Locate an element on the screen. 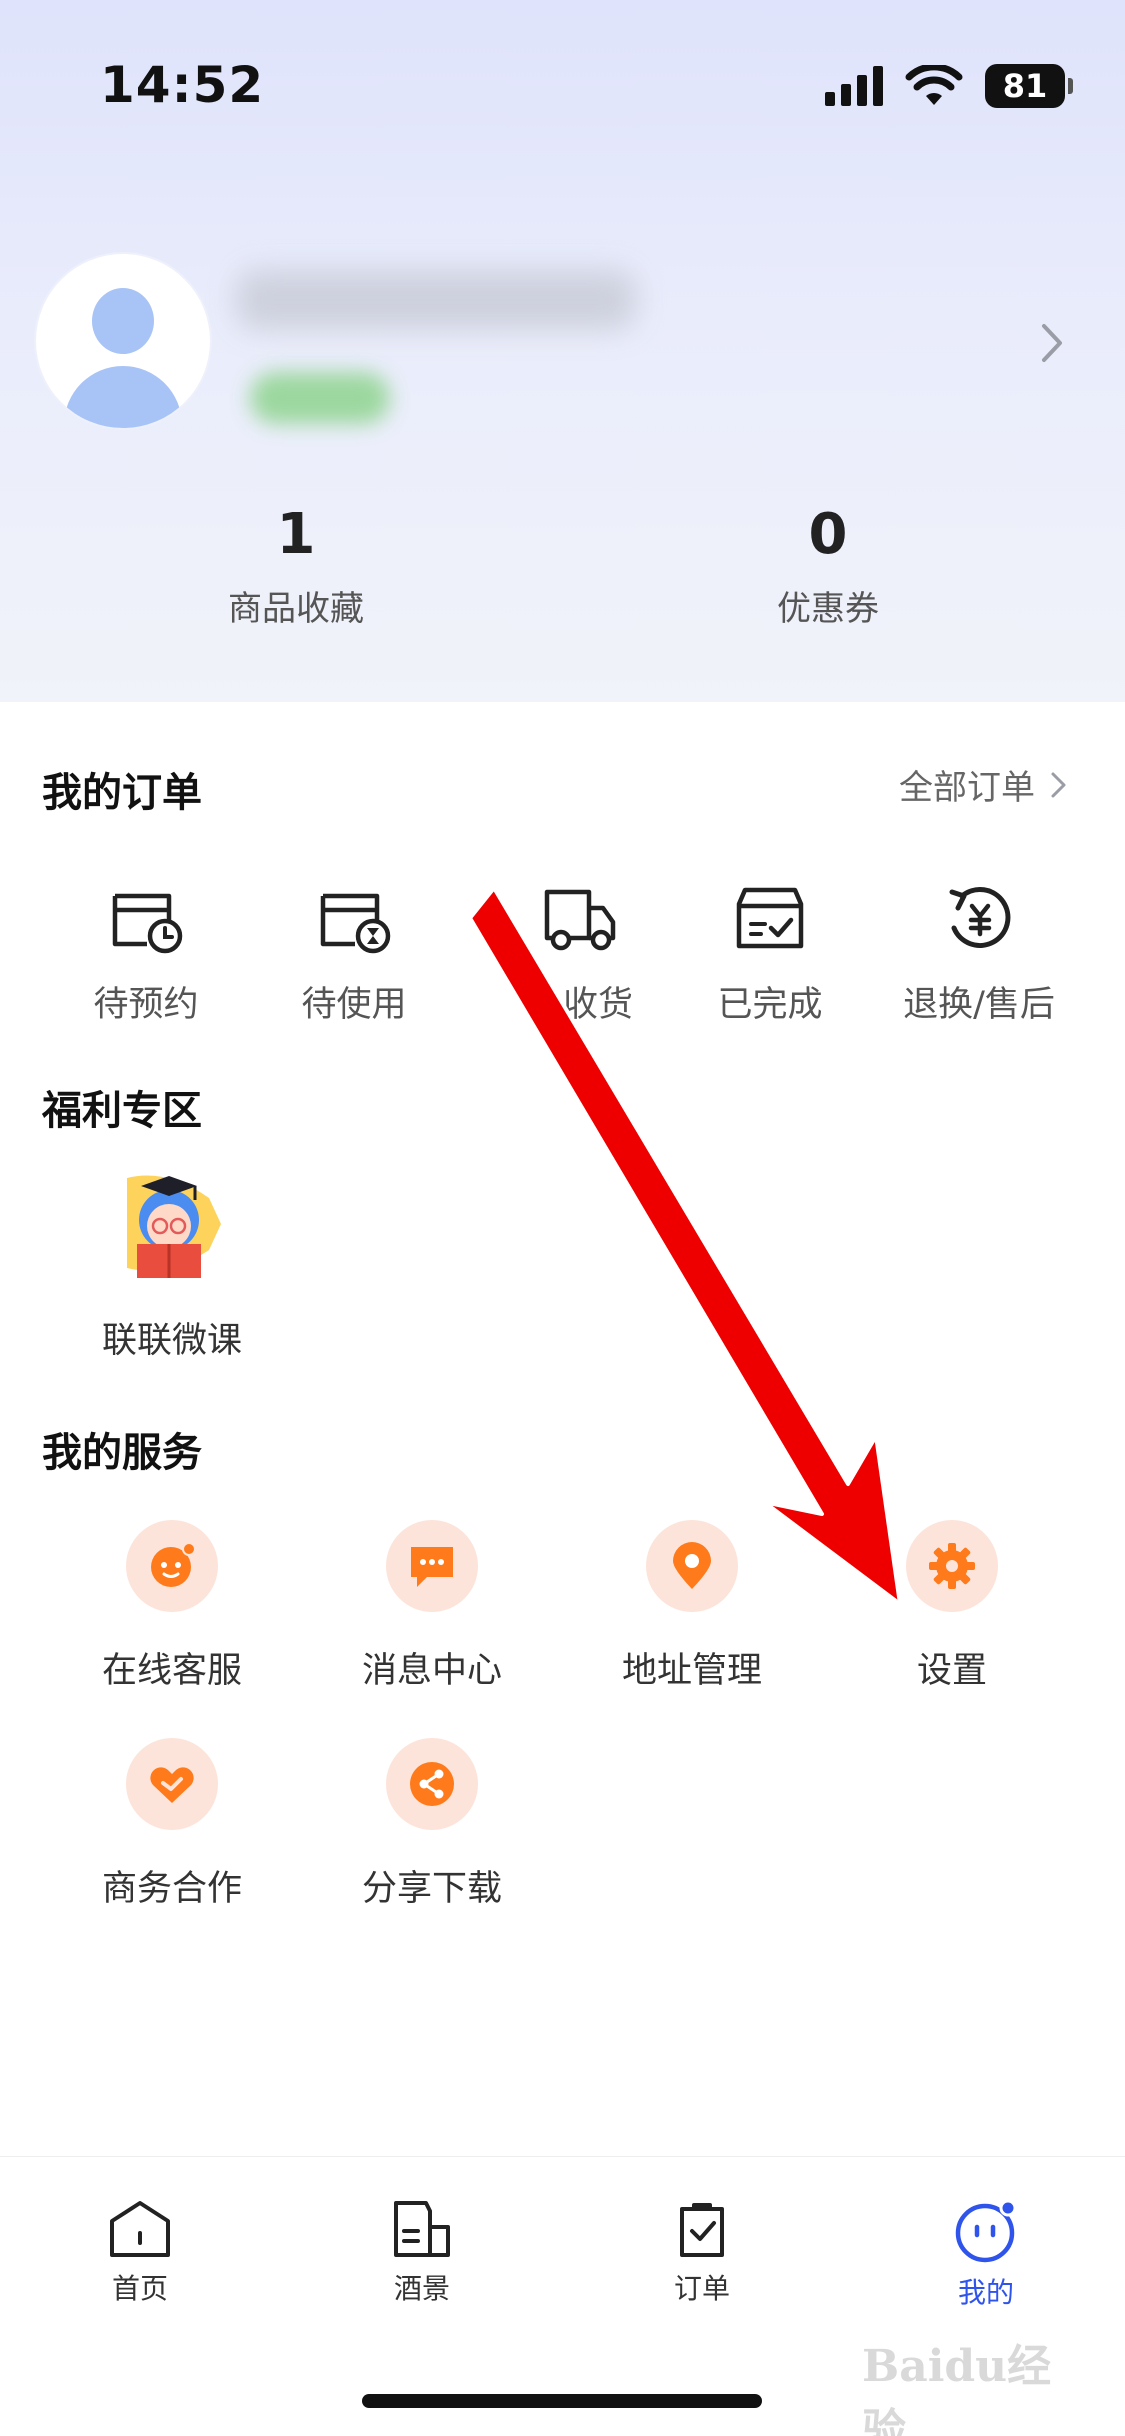  services-title: 我的服务 is located at coordinates (122, 1453).